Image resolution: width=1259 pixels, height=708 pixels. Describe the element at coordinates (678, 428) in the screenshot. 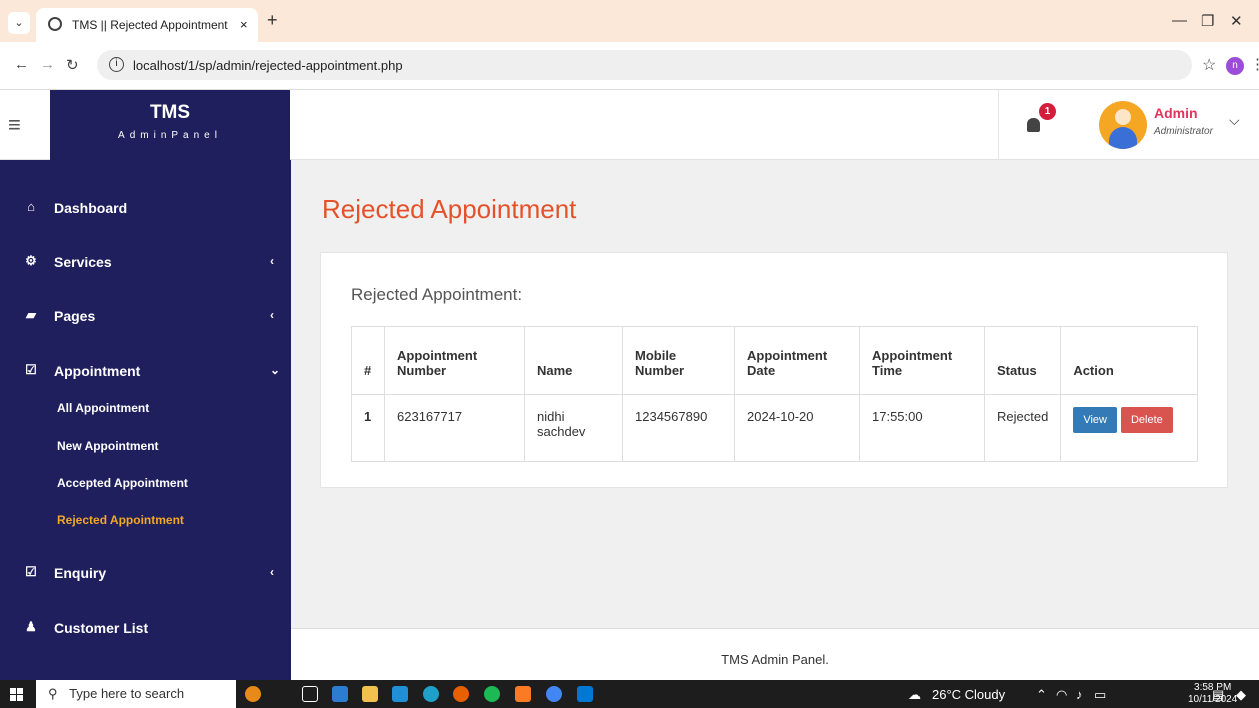

I see `mobile-cell: 1234567890` at that location.